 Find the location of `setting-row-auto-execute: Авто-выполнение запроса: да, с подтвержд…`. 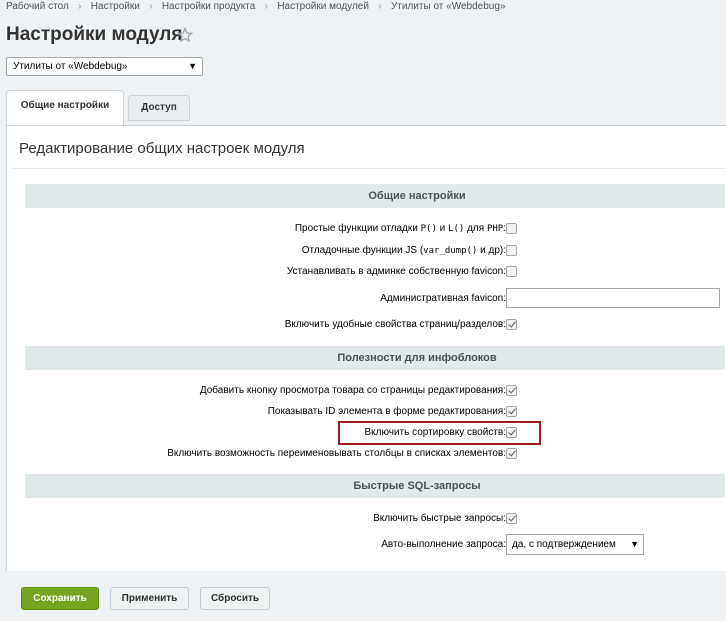

setting-row-auto-execute: Авто-выполнение запроса: да, с подтвержд… is located at coordinates (363, 544).